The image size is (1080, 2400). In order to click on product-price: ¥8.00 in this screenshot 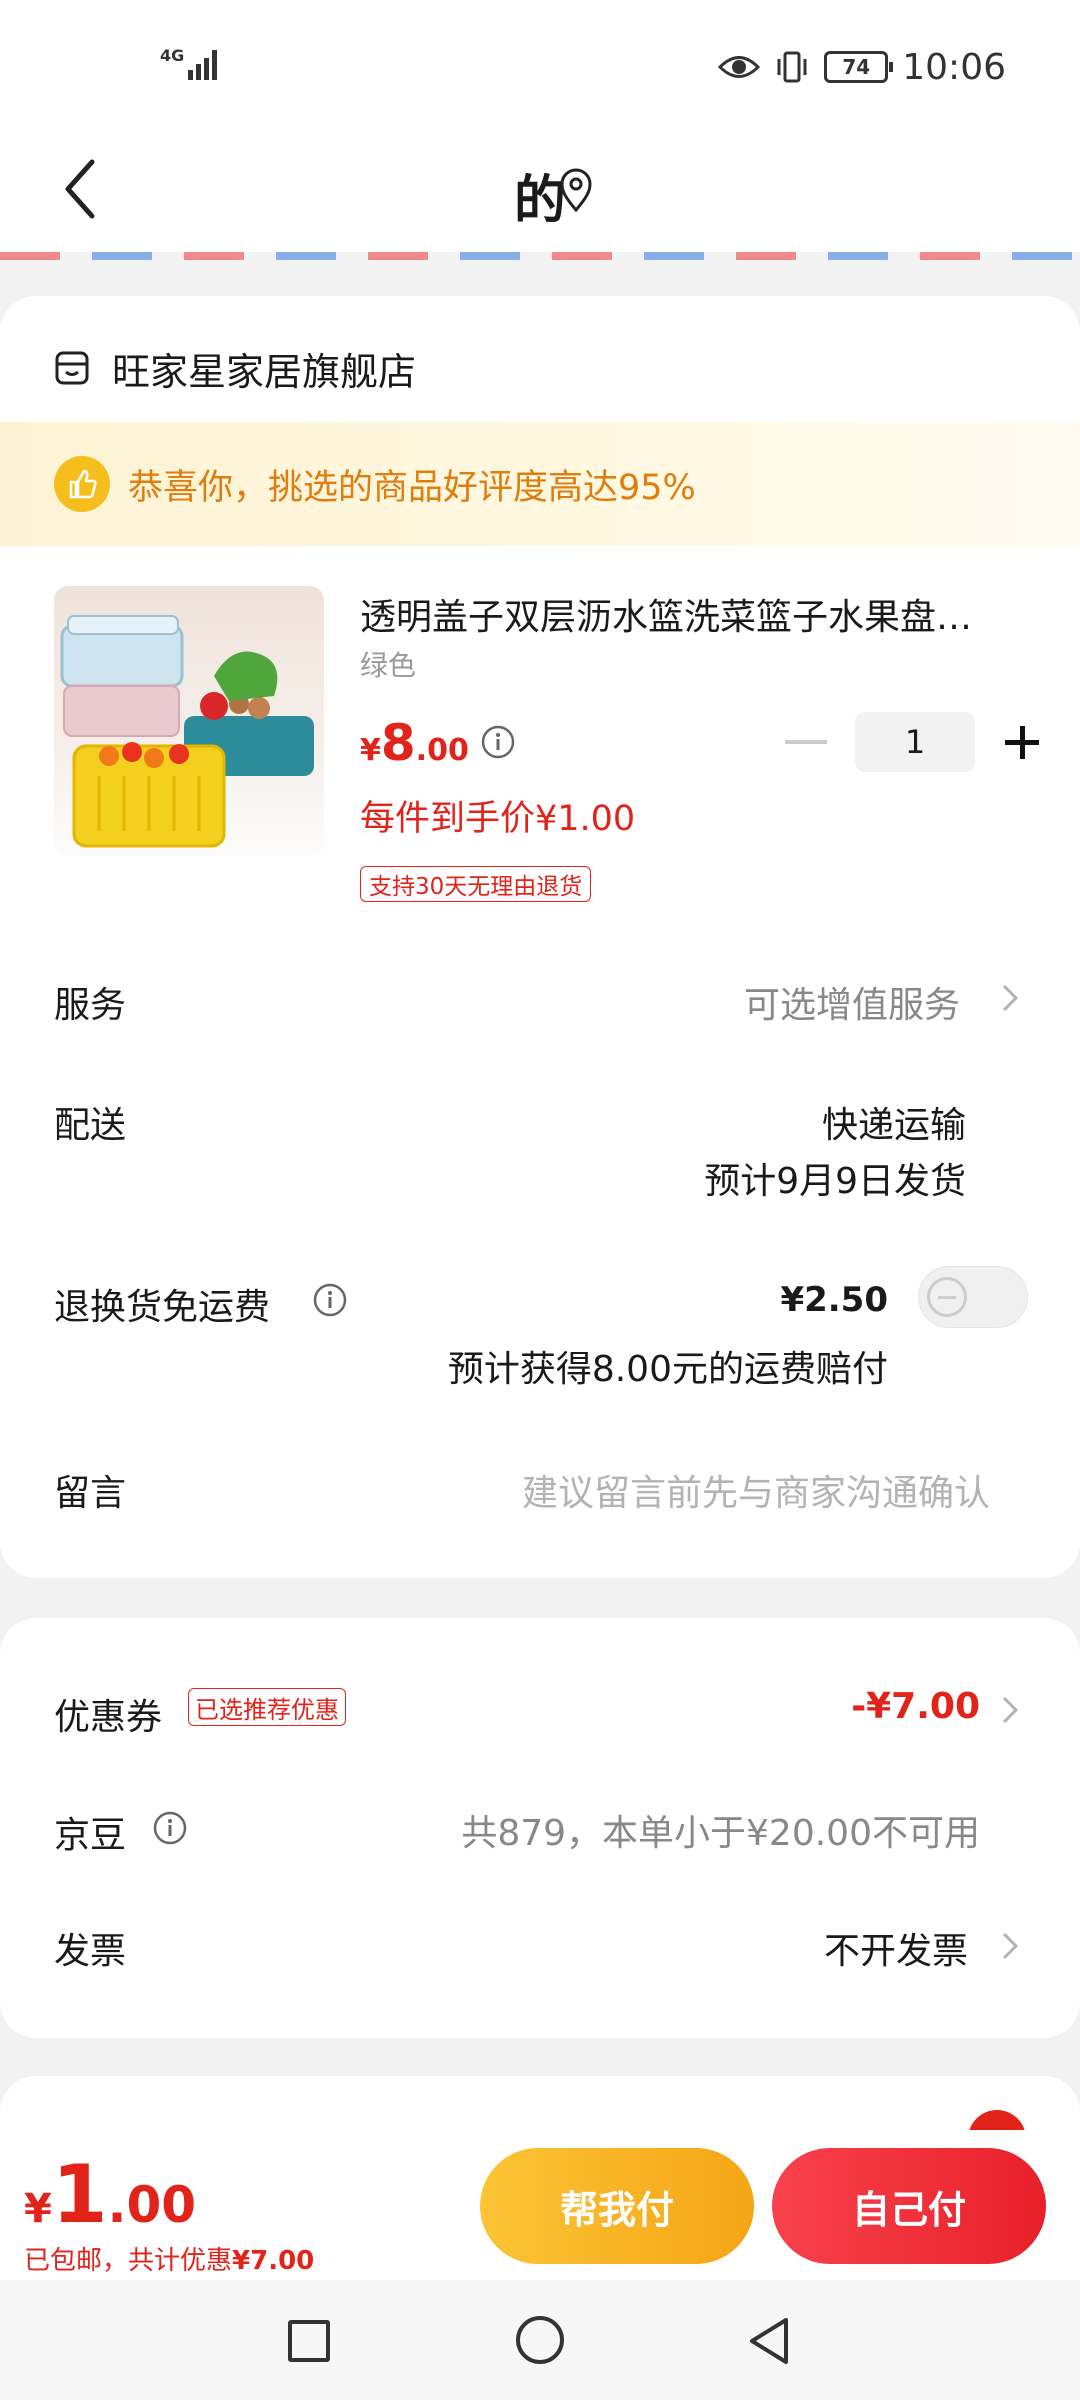, I will do `click(414, 743)`.